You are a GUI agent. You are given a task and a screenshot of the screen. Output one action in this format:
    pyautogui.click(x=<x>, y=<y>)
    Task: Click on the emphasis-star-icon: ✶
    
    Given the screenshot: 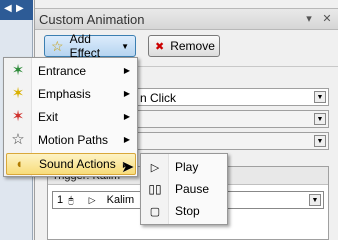 What is the action you would take?
    pyautogui.click(x=18, y=93)
    